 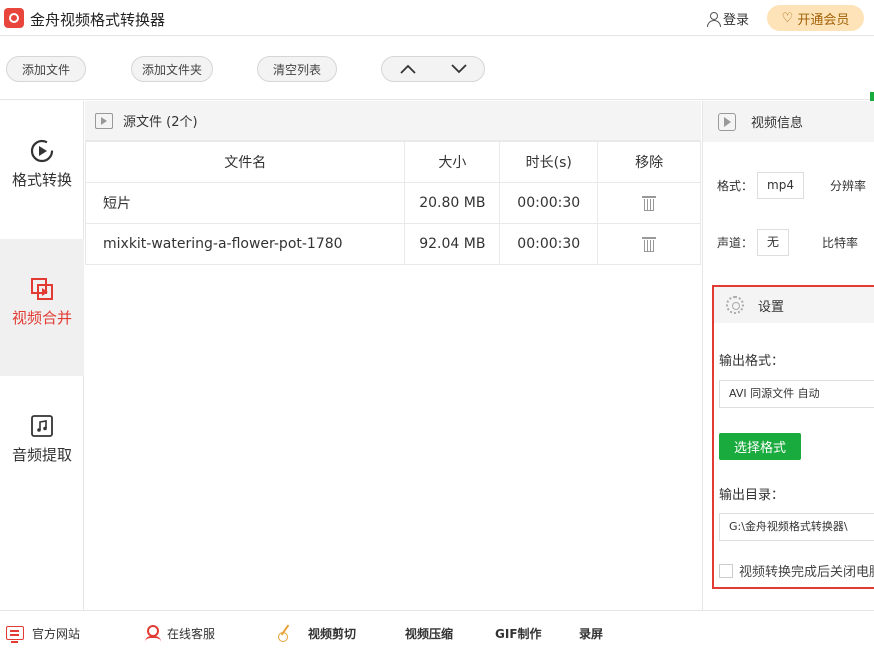 What do you see at coordinates (773, 242) in the screenshot?
I see `channel-value: 无` at bounding box center [773, 242].